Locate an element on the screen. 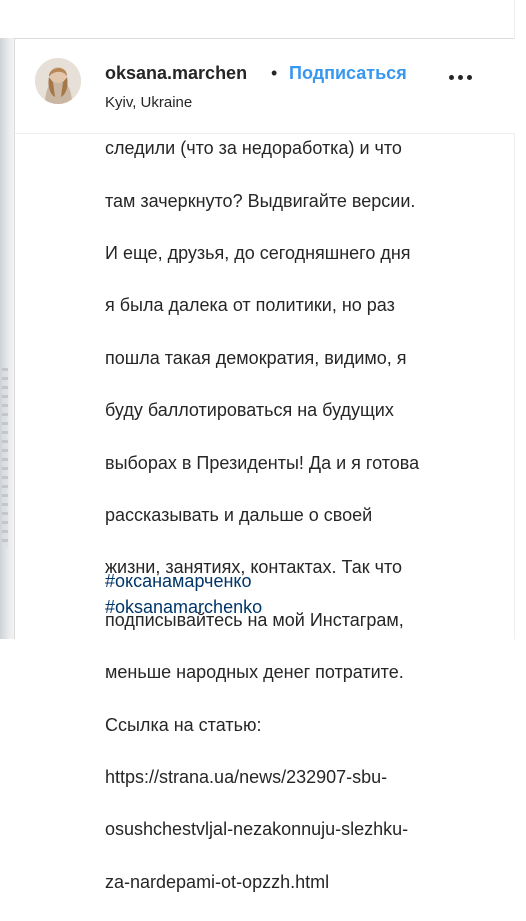 This screenshot has height=921, width=526. post-photo-edge is located at coordinates (7, 338).